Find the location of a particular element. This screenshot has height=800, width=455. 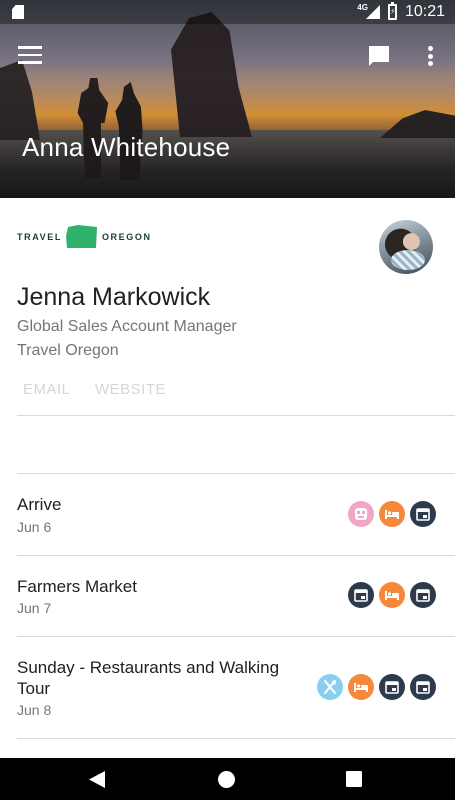

home-icon is located at coordinates (226, 779).